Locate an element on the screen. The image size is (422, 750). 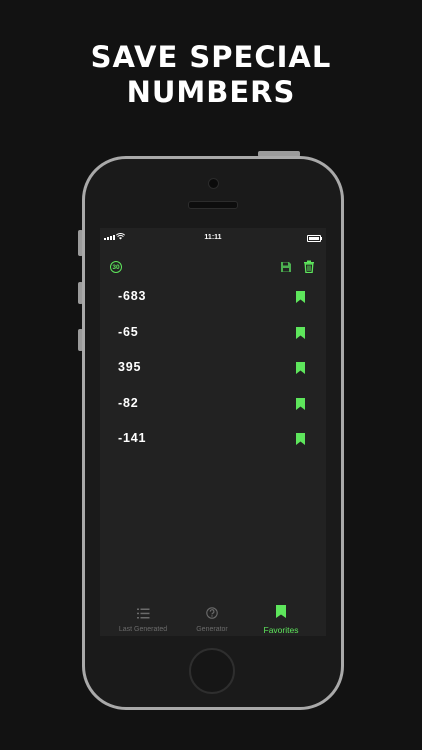
counter-value: 30 is located at coordinates (116, 267).